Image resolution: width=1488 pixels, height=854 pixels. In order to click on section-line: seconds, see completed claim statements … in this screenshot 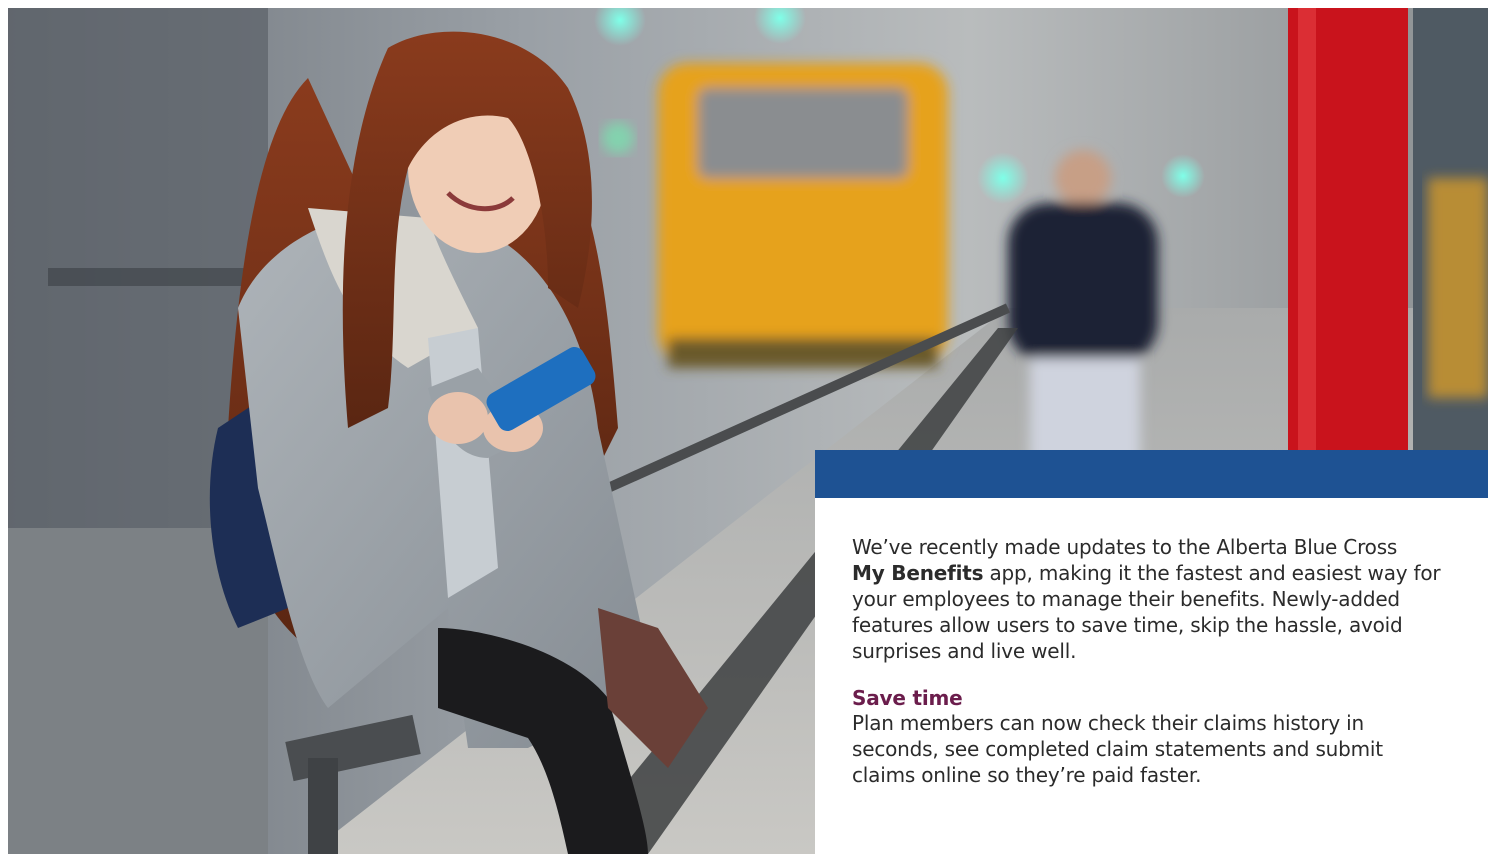, I will do `click(1117, 749)`.